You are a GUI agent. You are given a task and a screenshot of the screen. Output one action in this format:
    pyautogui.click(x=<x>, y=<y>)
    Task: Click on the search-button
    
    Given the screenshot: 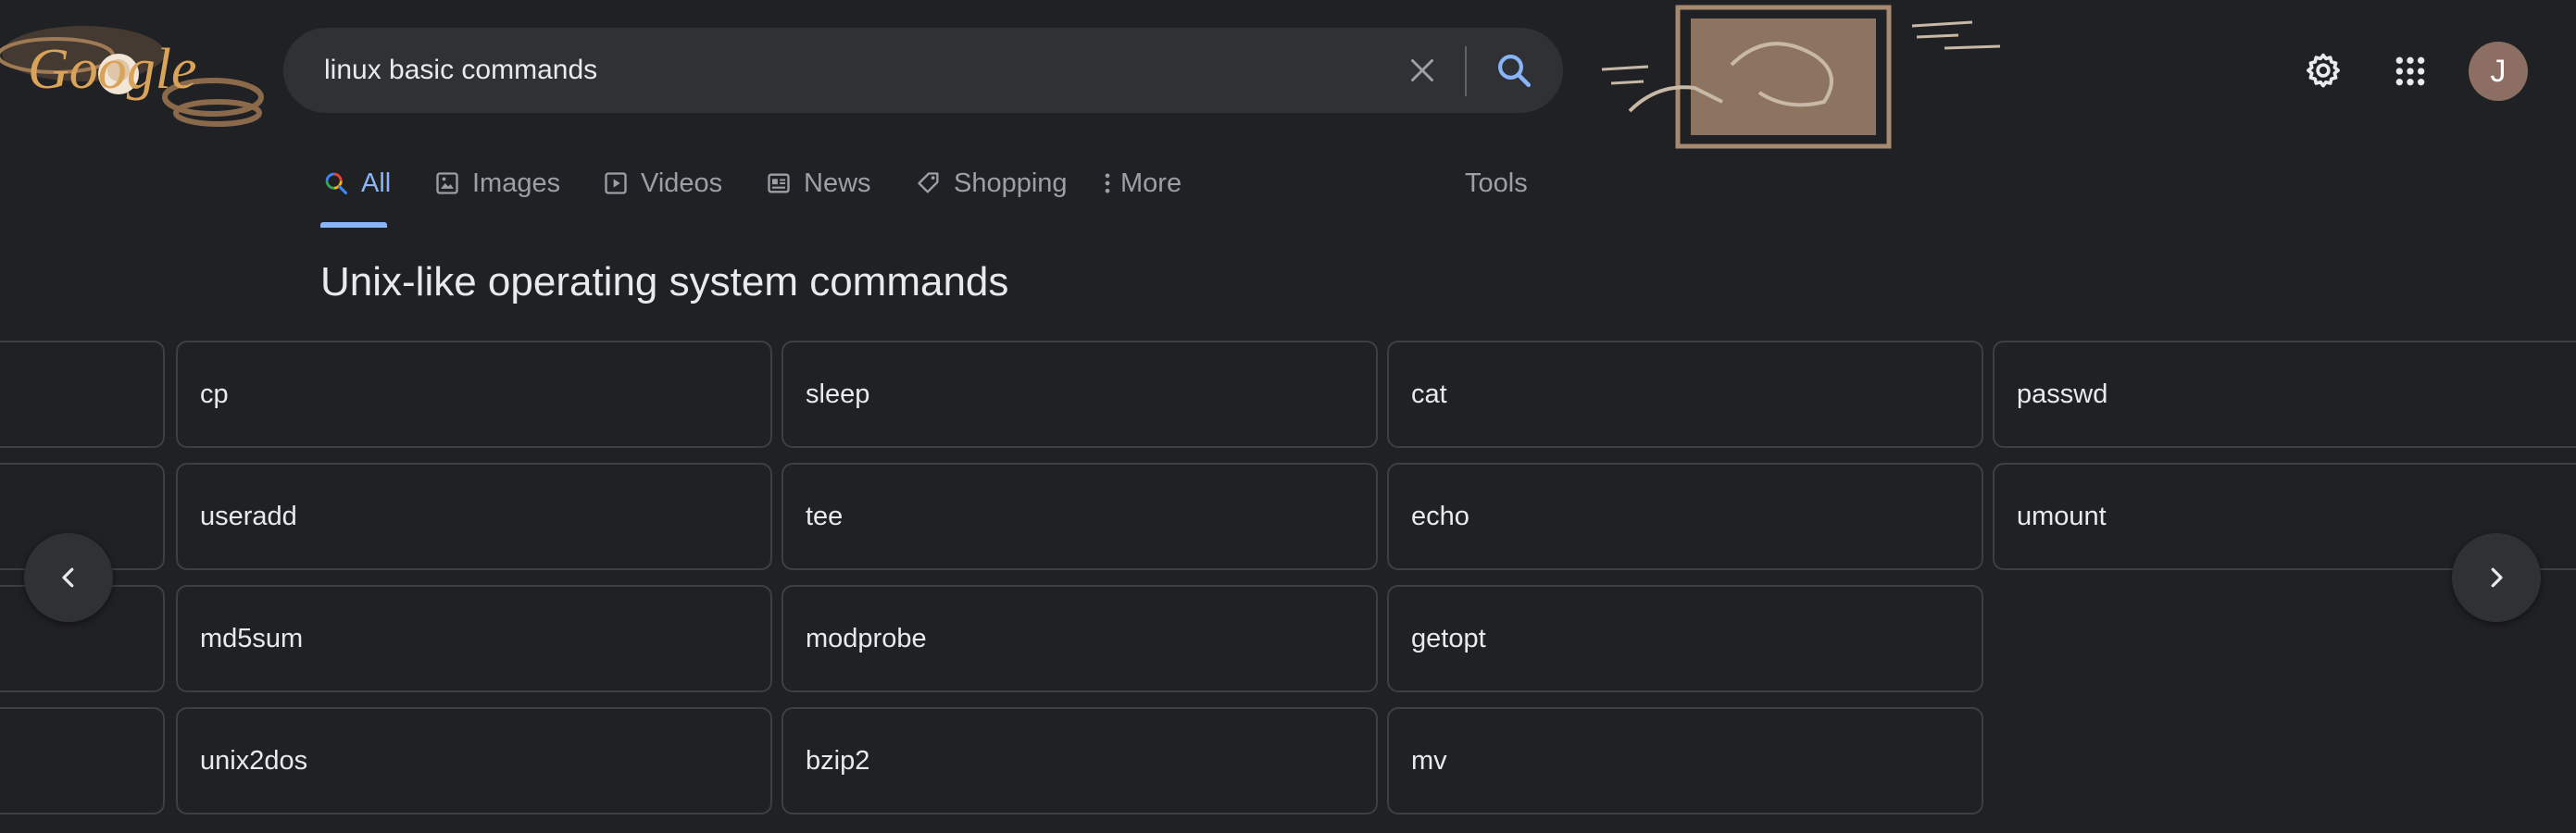 What is the action you would take?
    pyautogui.click(x=1514, y=71)
    